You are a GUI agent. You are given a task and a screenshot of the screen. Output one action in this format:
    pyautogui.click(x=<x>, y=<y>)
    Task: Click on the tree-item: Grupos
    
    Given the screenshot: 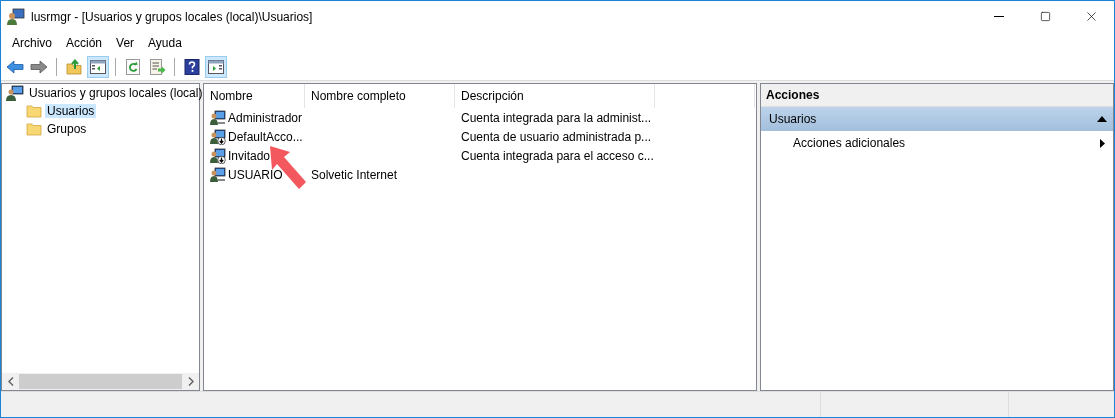 What is the action you would take?
    pyautogui.click(x=67, y=129)
    